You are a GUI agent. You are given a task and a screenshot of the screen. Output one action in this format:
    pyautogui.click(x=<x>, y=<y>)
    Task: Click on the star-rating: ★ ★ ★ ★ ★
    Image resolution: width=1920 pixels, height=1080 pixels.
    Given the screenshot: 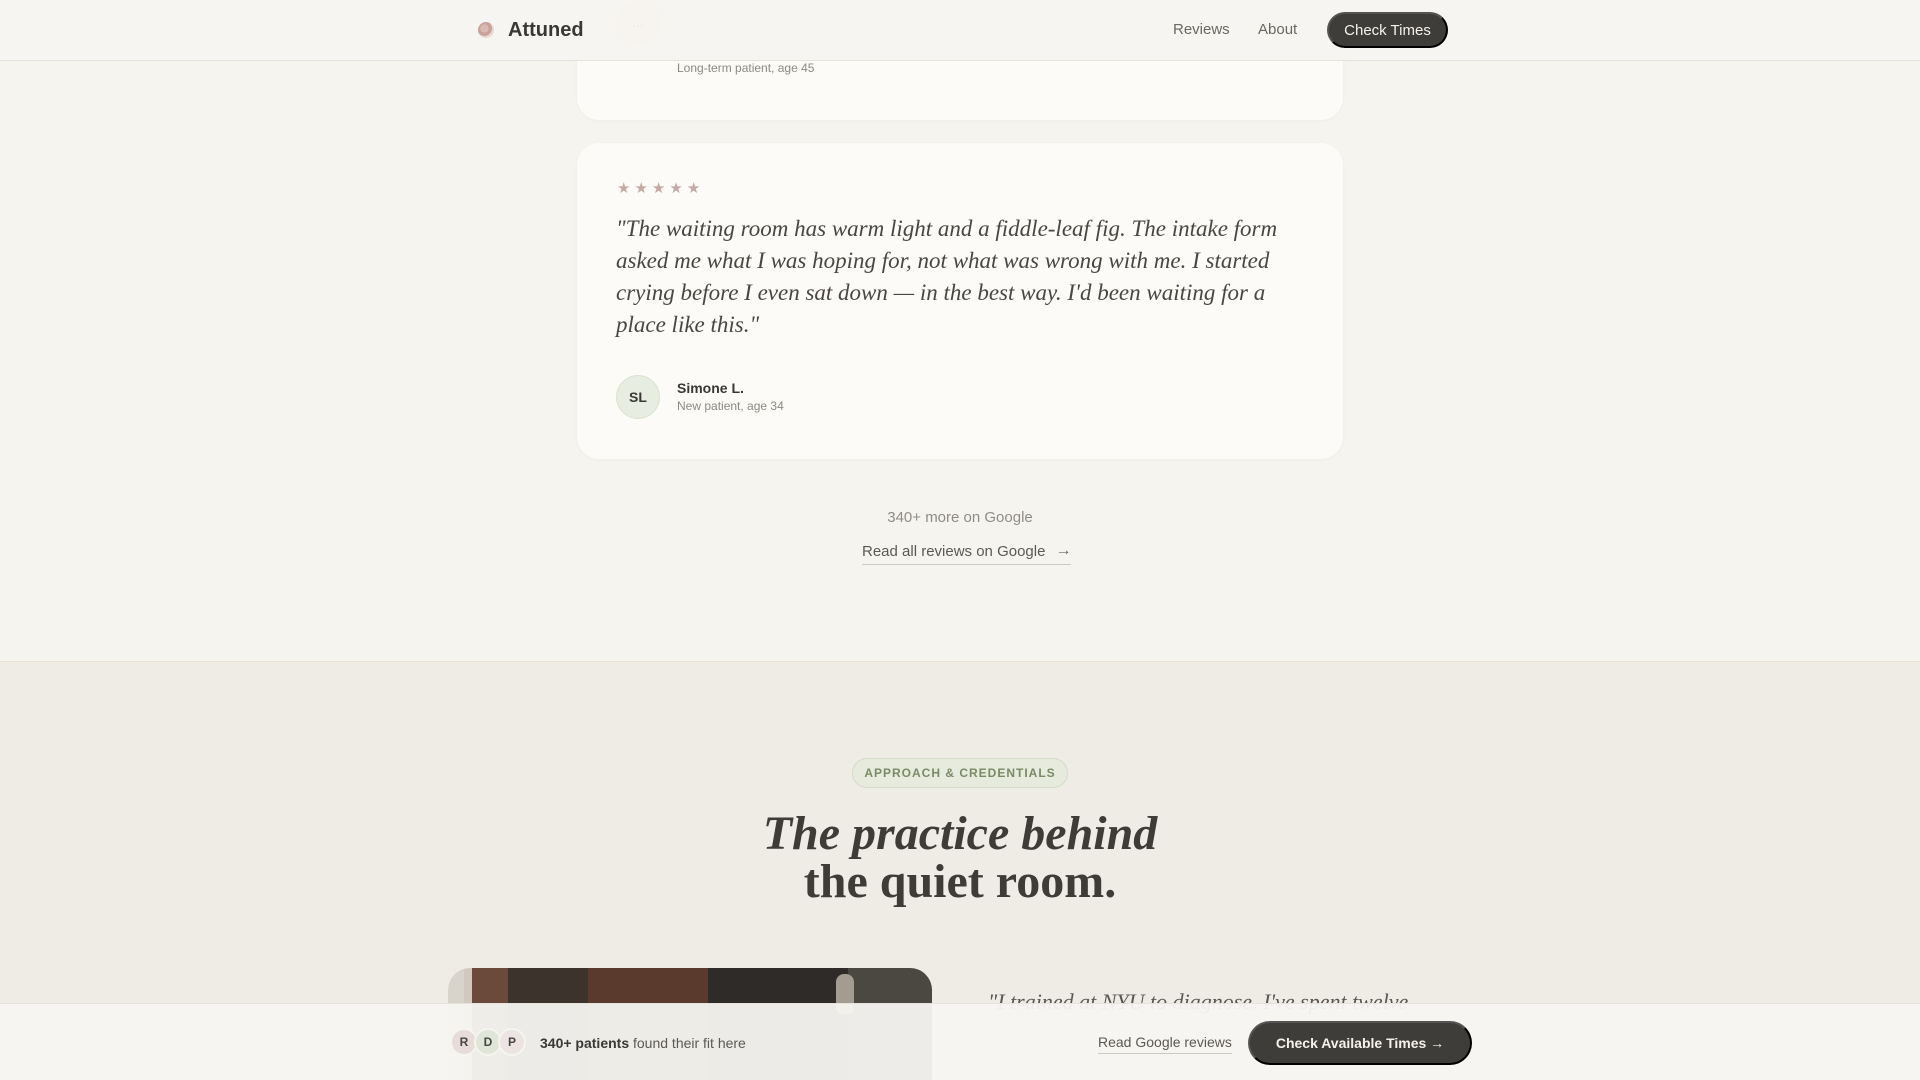 What is the action you would take?
    pyautogui.click(x=658, y=188)
    